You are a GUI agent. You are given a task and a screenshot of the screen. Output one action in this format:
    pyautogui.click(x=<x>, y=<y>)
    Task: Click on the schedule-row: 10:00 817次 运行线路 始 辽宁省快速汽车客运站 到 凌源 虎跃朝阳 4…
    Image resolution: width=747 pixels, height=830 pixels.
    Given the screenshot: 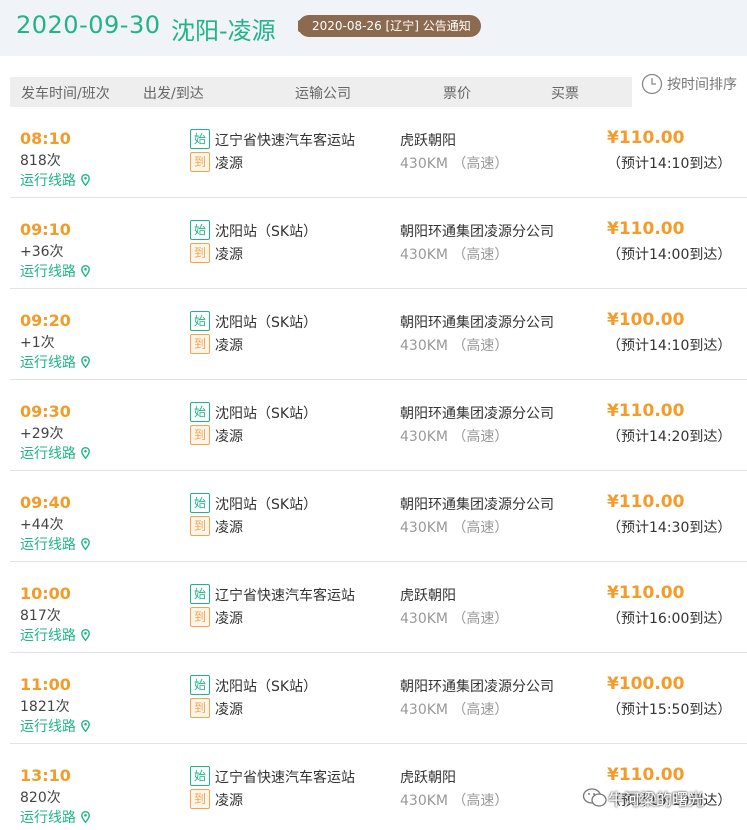 What is the action you would take?
    pyautogui.click(x=378, y=607)
    